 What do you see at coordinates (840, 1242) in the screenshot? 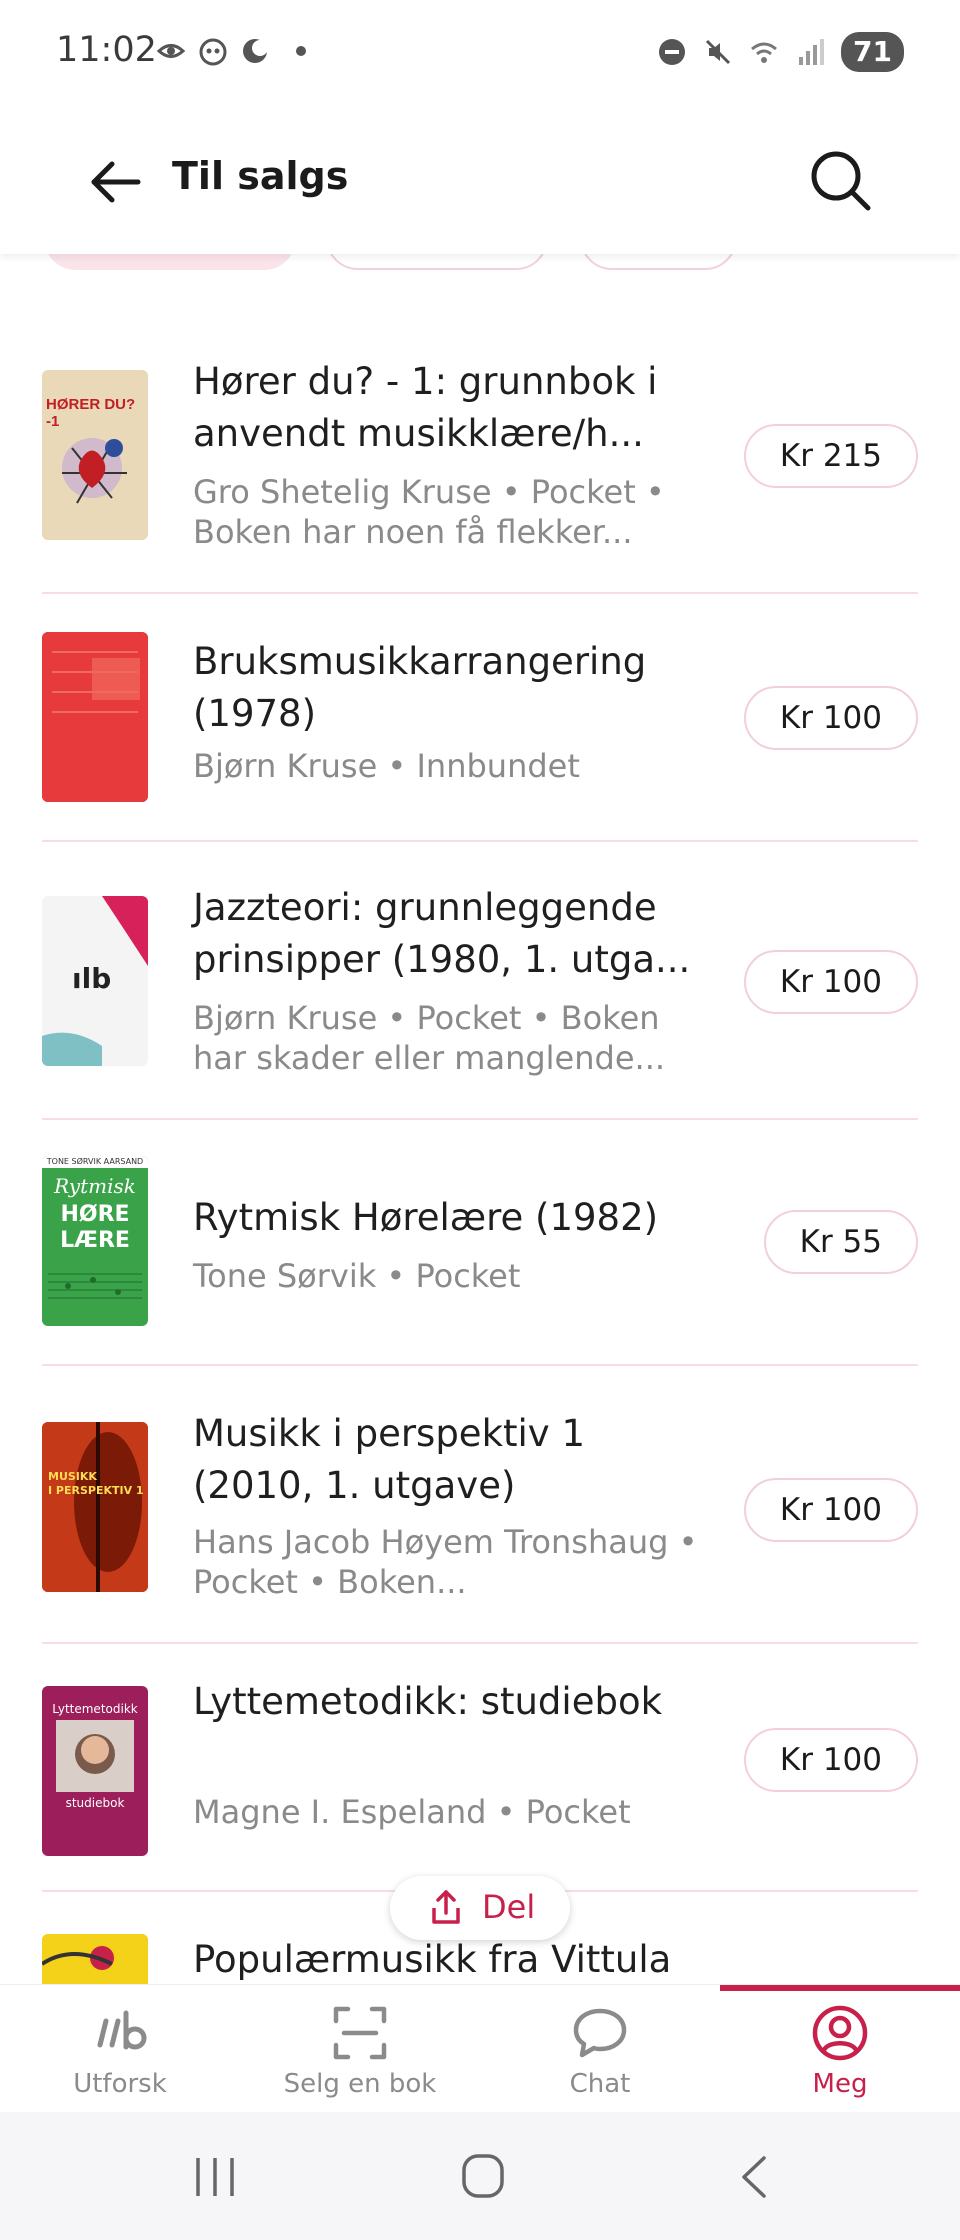
I see `price-badge: Kr 55` at bounding box center [840, 1242].